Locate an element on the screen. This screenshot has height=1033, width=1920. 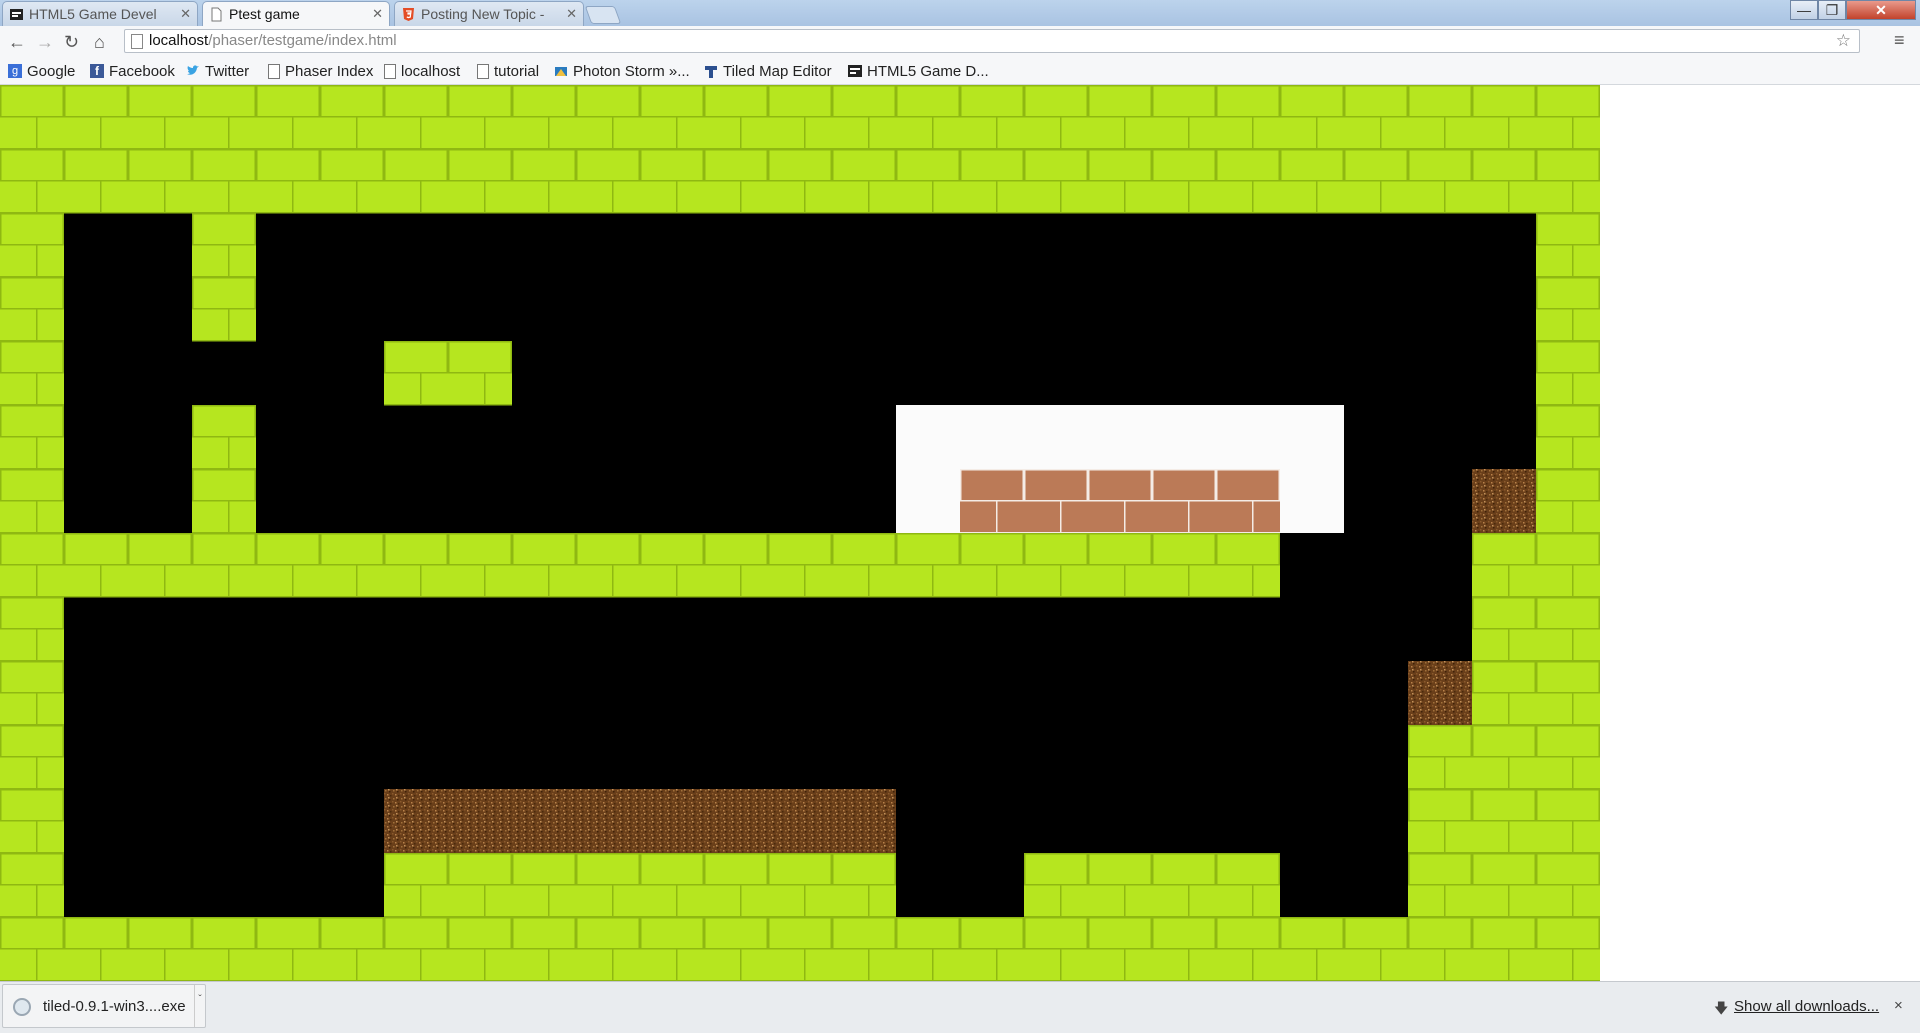
bookmark-twitter: Twitter is located at coordinates (217, 71).